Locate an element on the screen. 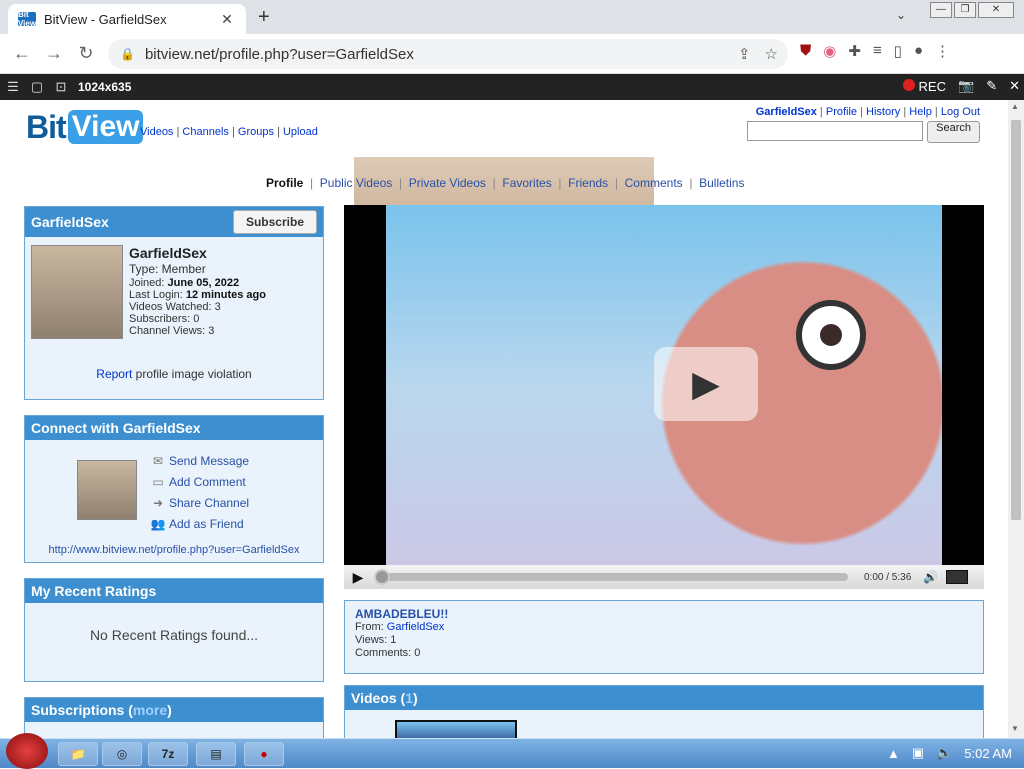 This screenshot has height=769, width=1024. new-tab-button: + is located at coordinates (264, 17).